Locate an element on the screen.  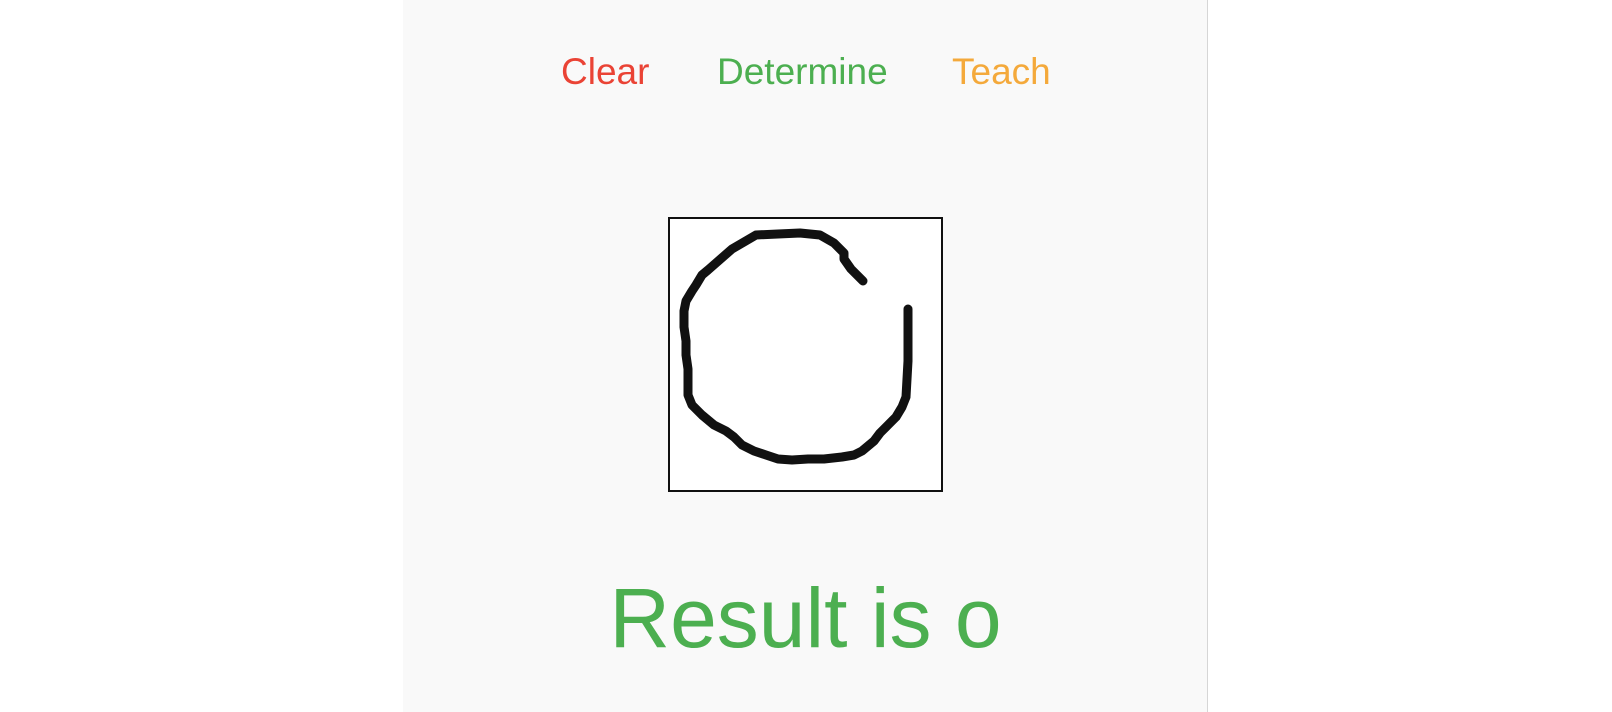
toolbar: Clear Determine Teach is located at coordinates (805, 72).